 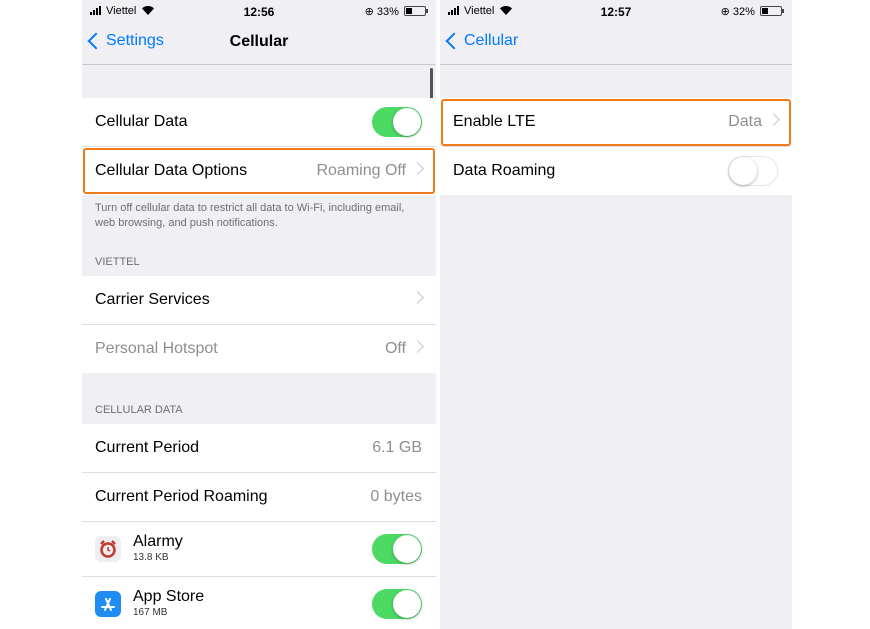 What do you see at coordinates (387, 12) in the screenshot?
I see `battery-percent: 33%` at bounding box center [387, 12].